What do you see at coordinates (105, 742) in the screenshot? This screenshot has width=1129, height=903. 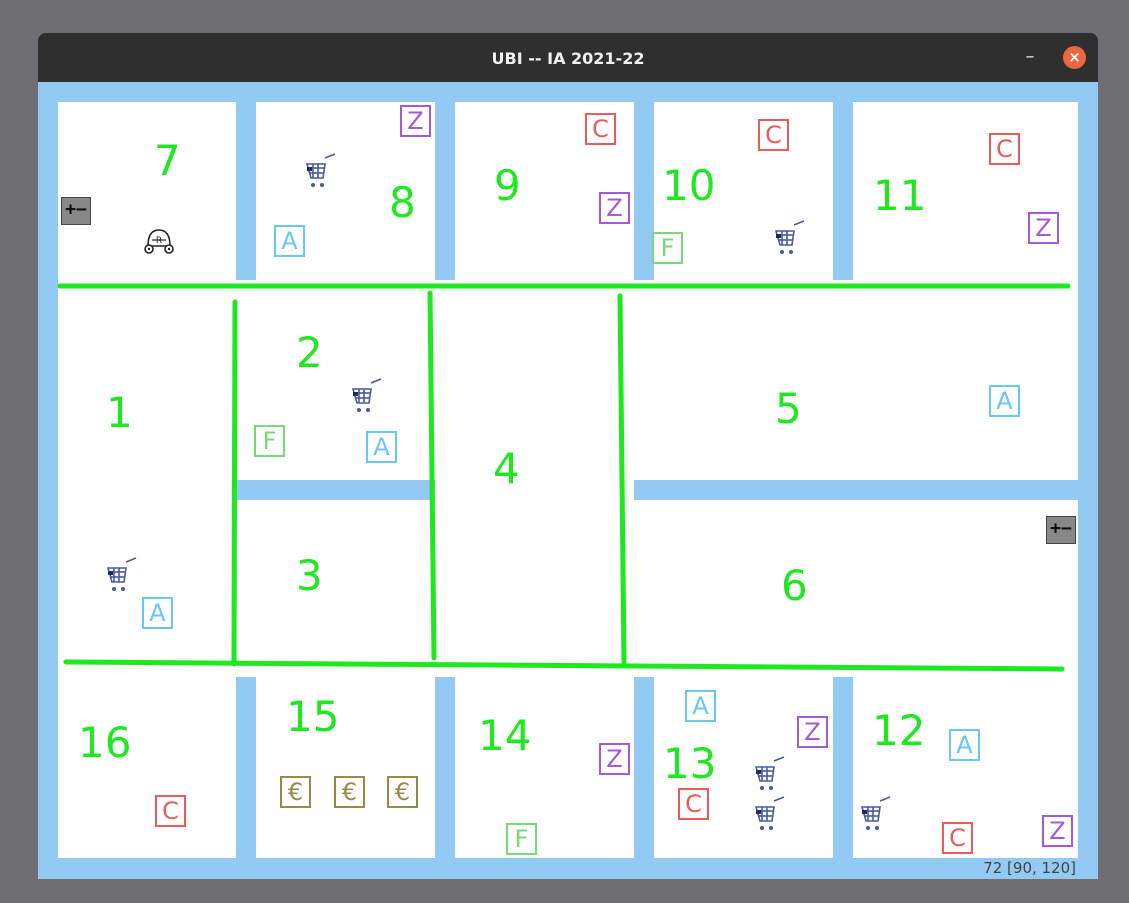 I see `room-number-16: 16` at bounding box center [105, 742].